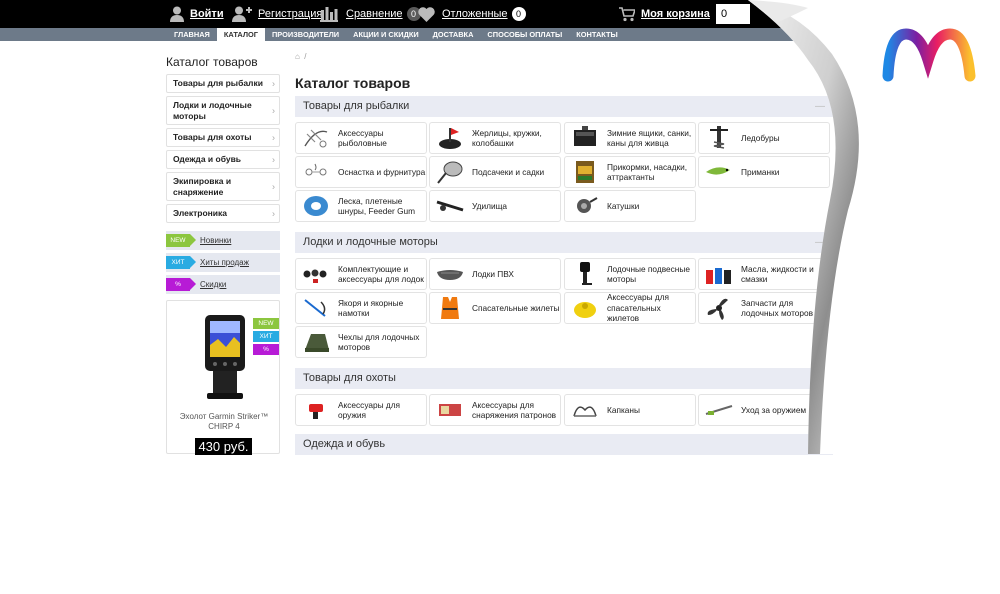 This screenshot has height=594, width=1000. I want to click on sidebar-item-label: Товары для рыбалки, so click(218, 83).